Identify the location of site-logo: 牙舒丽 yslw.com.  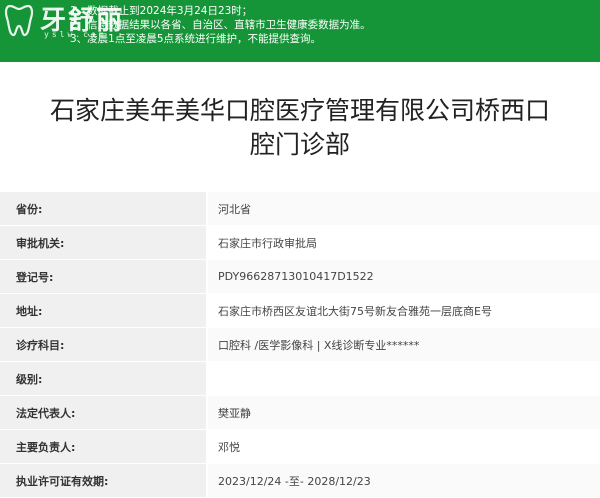
(69, 22).